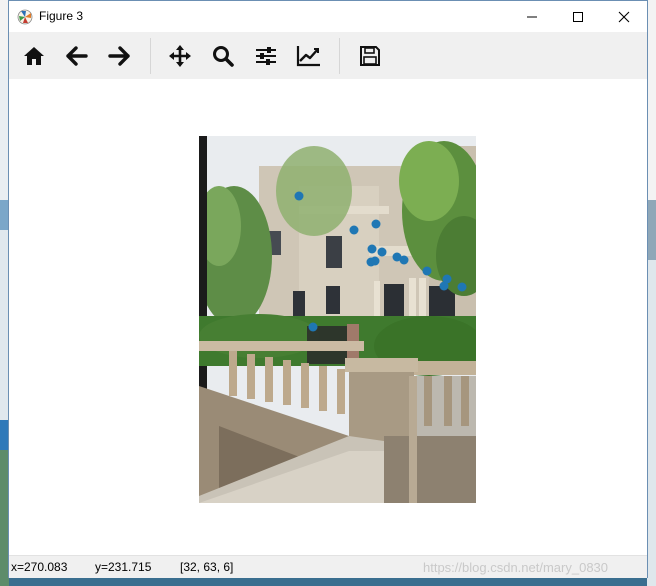  I want to click on line-chart-icon, so click(308, 56).